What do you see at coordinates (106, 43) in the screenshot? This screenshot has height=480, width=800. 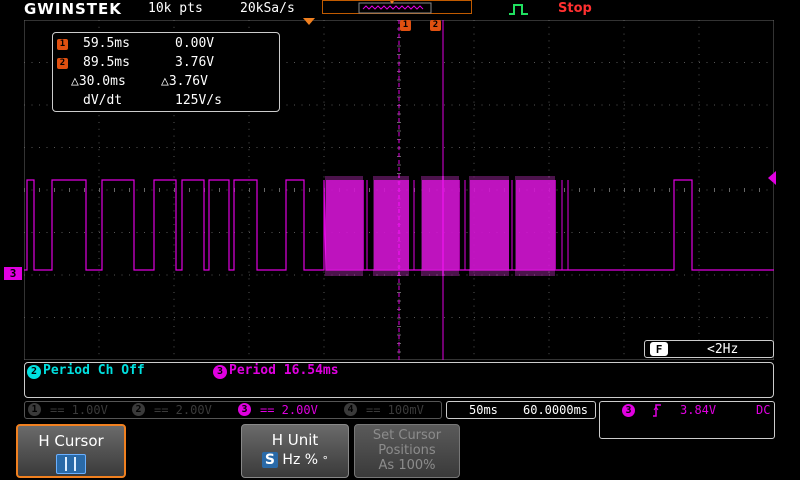 I see `cursor-1-time: 59.5ms` at bounding box center [106, 43].